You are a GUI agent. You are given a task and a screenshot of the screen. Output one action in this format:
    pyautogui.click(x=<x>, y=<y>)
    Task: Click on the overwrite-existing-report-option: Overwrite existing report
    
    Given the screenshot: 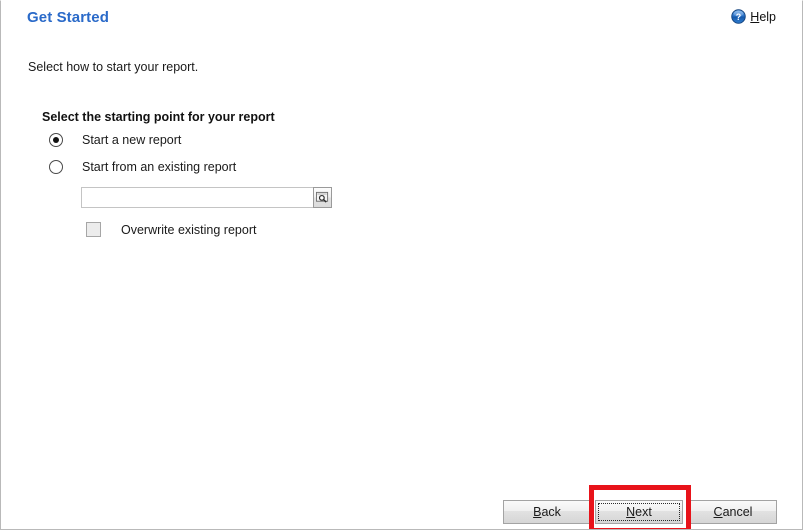 What is the action you would take?
    pyautogui.click(x=171, y=229)
    